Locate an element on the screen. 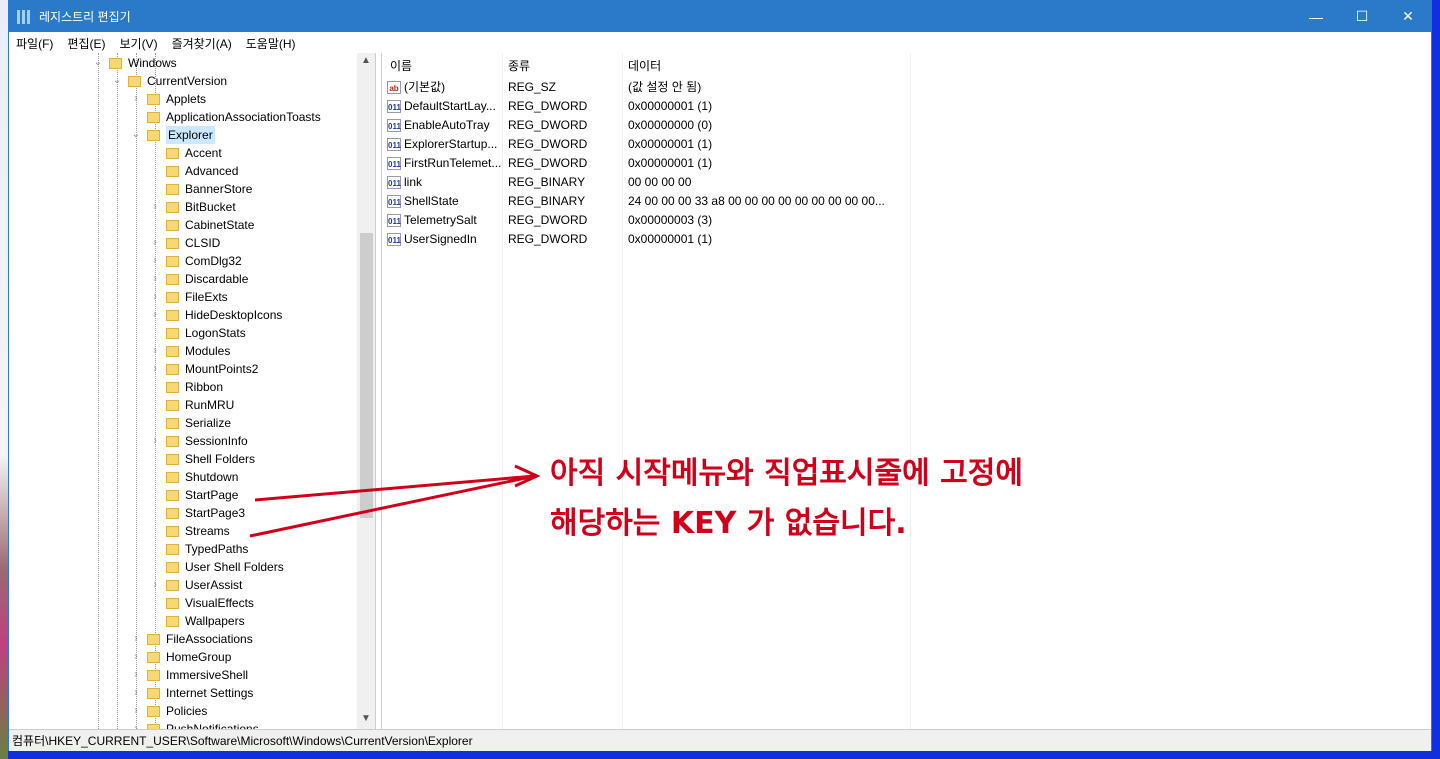 This screenshot has width=1440, height=759. tree-node: Streams is located at coordinates (189, 531).